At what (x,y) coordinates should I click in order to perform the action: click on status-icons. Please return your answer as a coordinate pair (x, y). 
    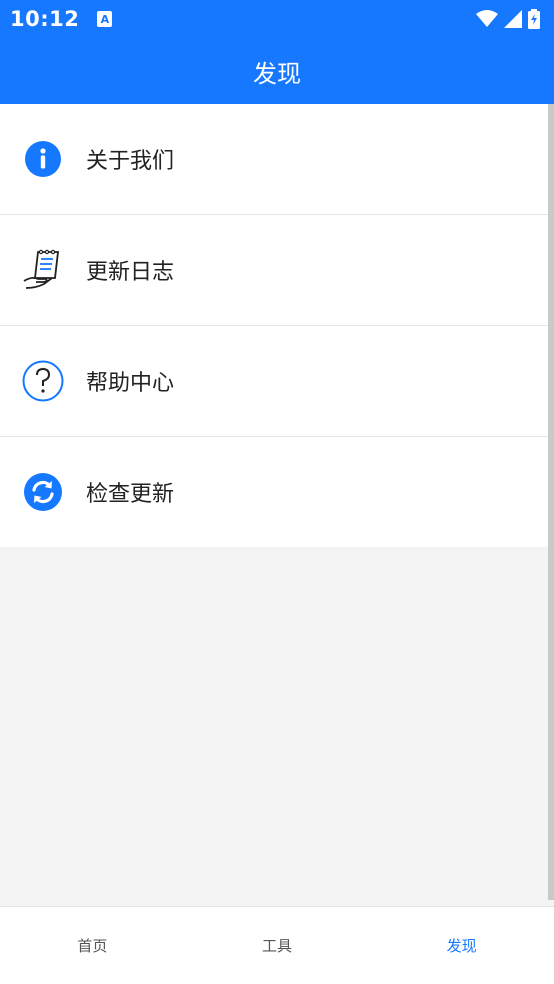
    Looking at the image, I should click on (508, 19).